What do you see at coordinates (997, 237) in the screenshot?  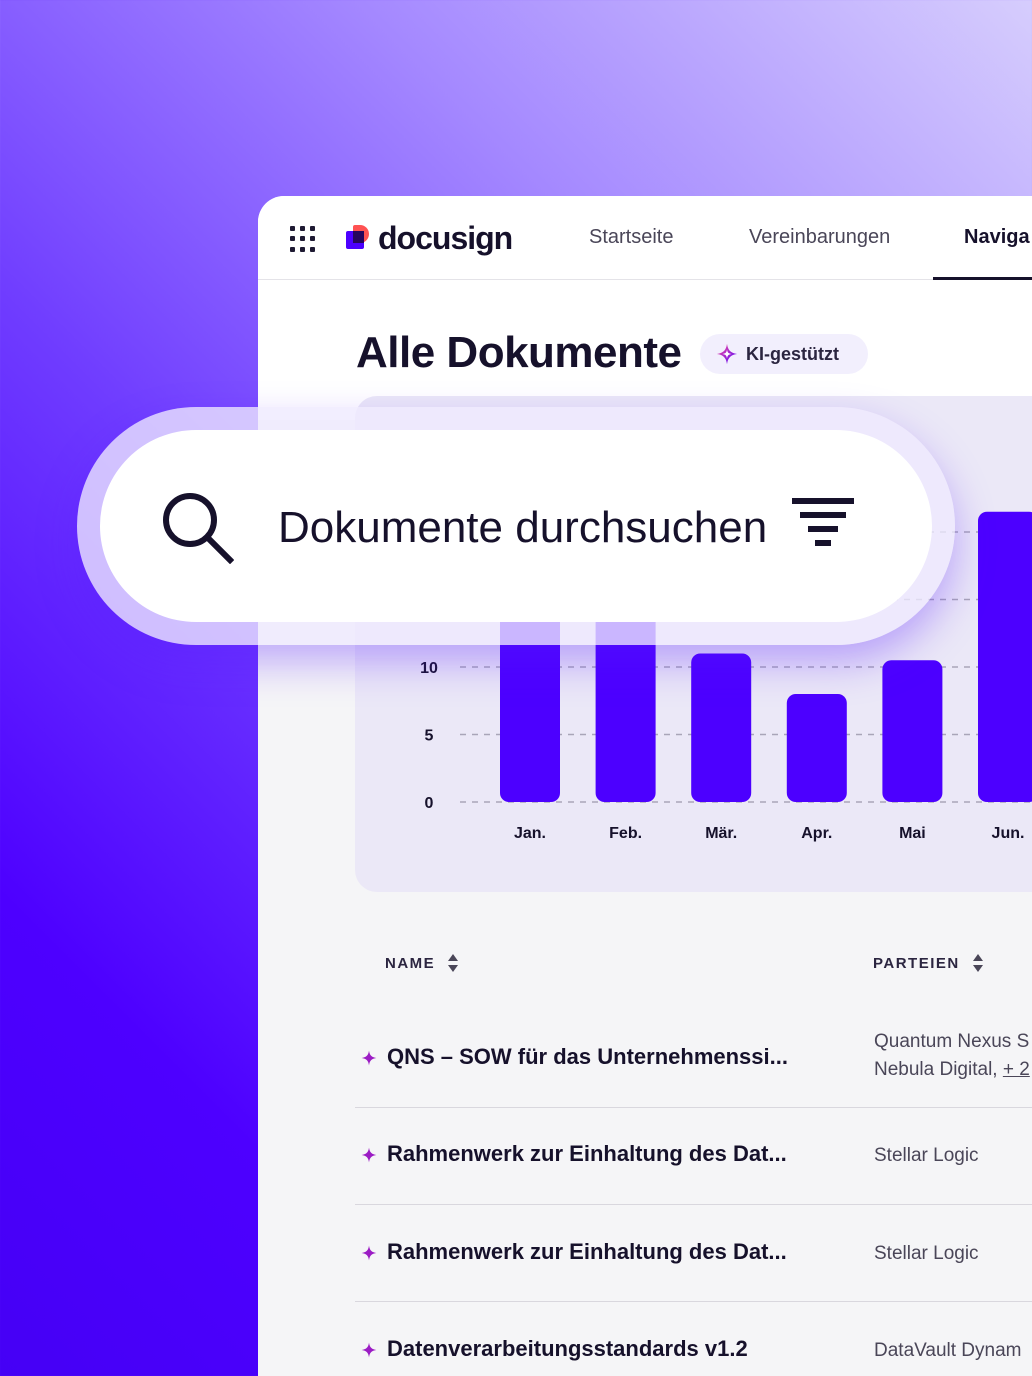 I see `nav-tab-navigator: Naviga` at bounding box center [997, 237].